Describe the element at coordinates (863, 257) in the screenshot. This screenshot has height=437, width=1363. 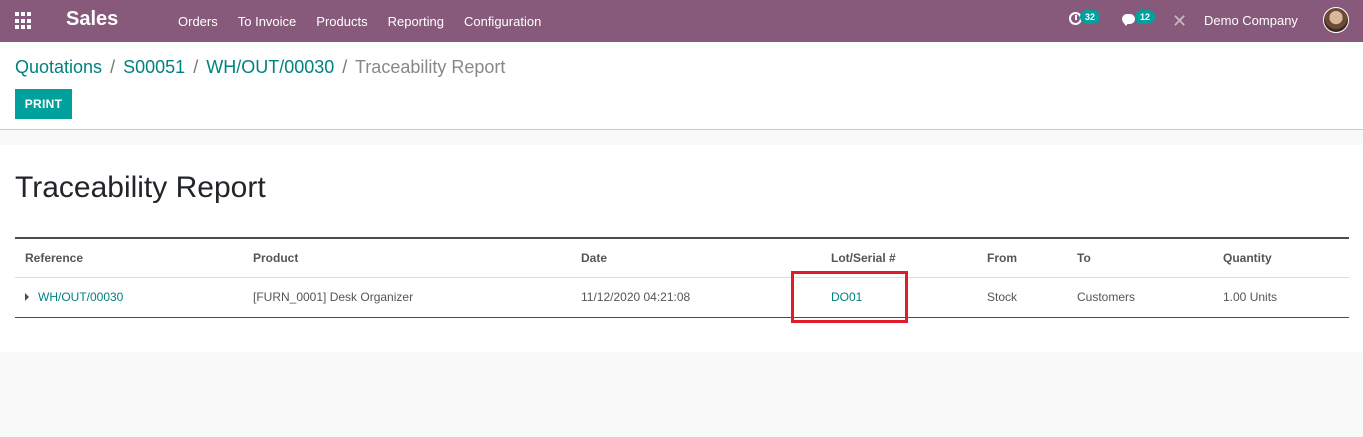
I see `header-lot-serial: Lot/Serial #` at that location.